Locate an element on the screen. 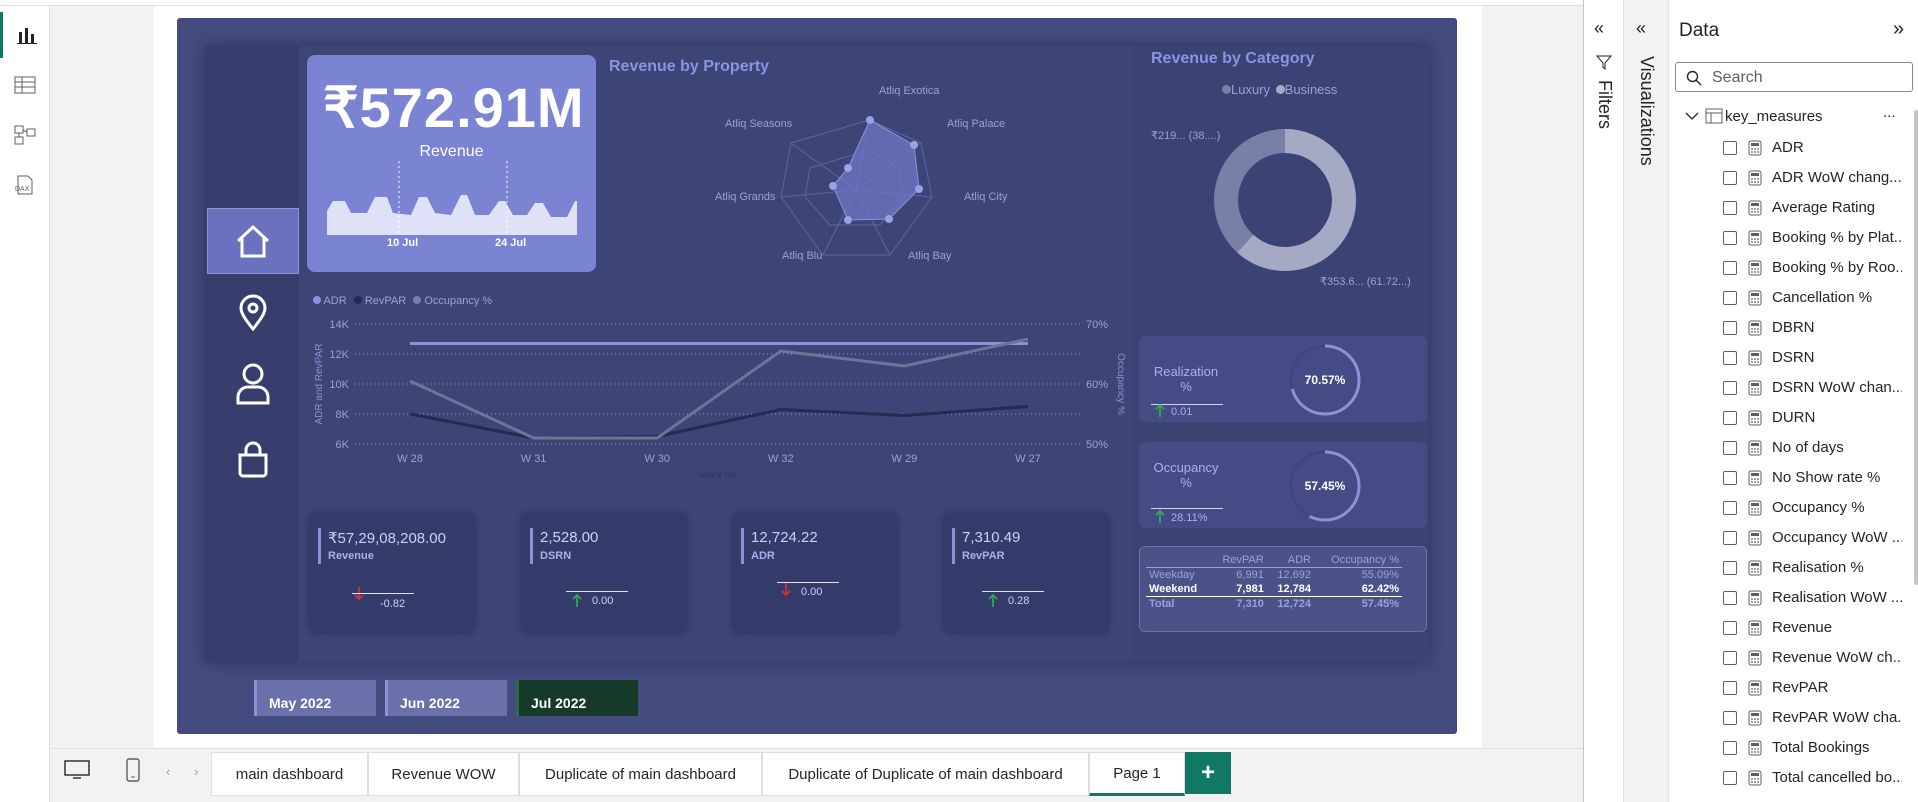 This screenshot has height=802, width=1918. field-item: No Show rate % is located at coordinates (1789, 478).